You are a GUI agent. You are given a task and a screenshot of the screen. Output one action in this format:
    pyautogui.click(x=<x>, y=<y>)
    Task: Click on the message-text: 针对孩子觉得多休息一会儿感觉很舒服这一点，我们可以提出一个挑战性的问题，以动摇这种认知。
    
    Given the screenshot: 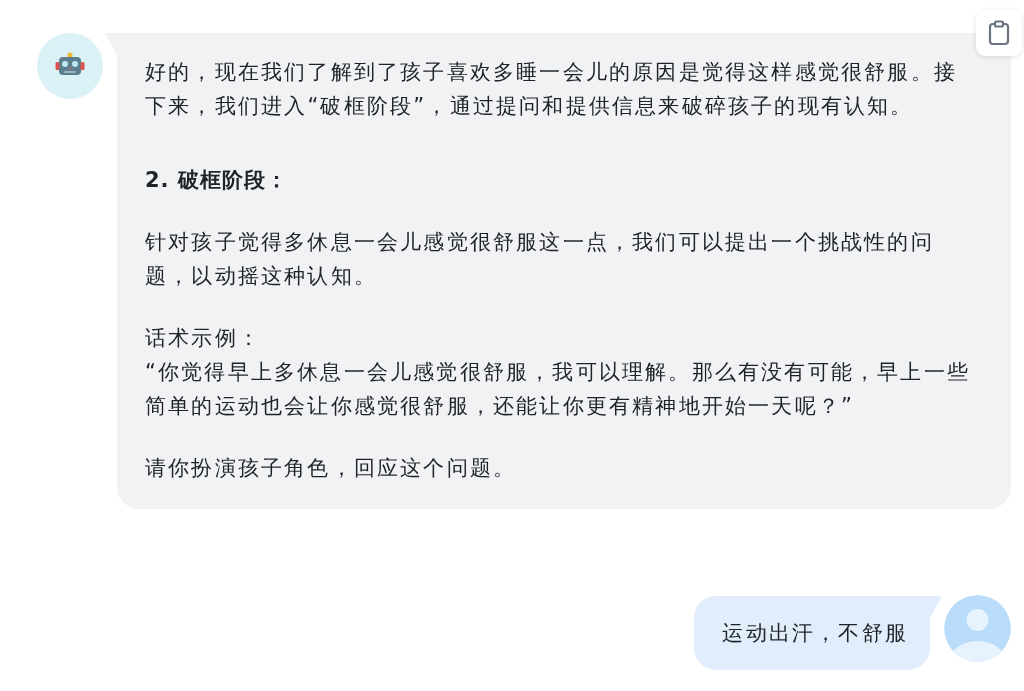 What is the action you would take?
    pyautogui.click(x=540, y=259)
    